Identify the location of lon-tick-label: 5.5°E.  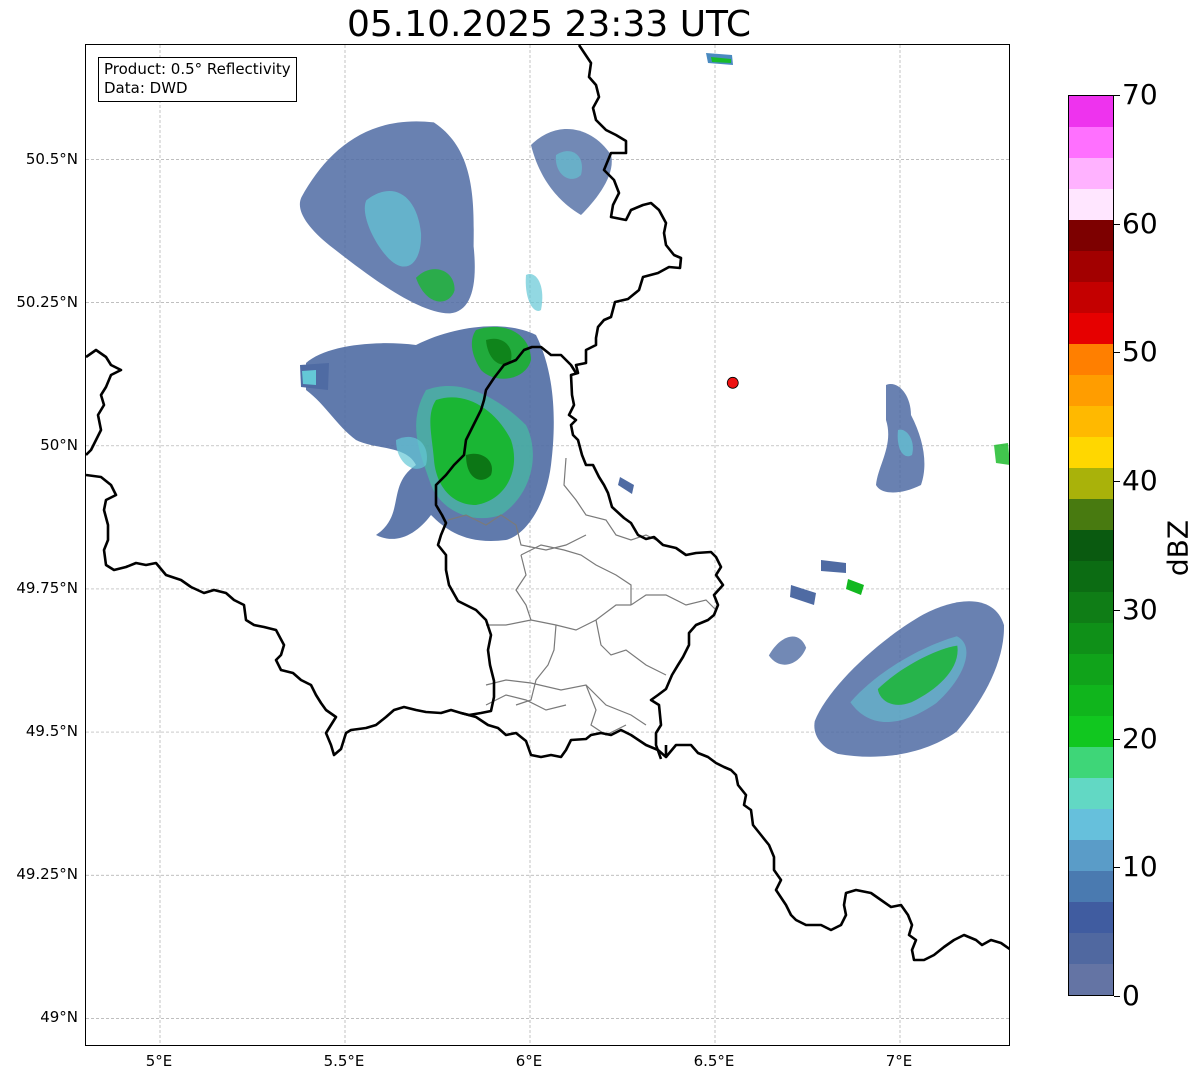
(344, 1061).